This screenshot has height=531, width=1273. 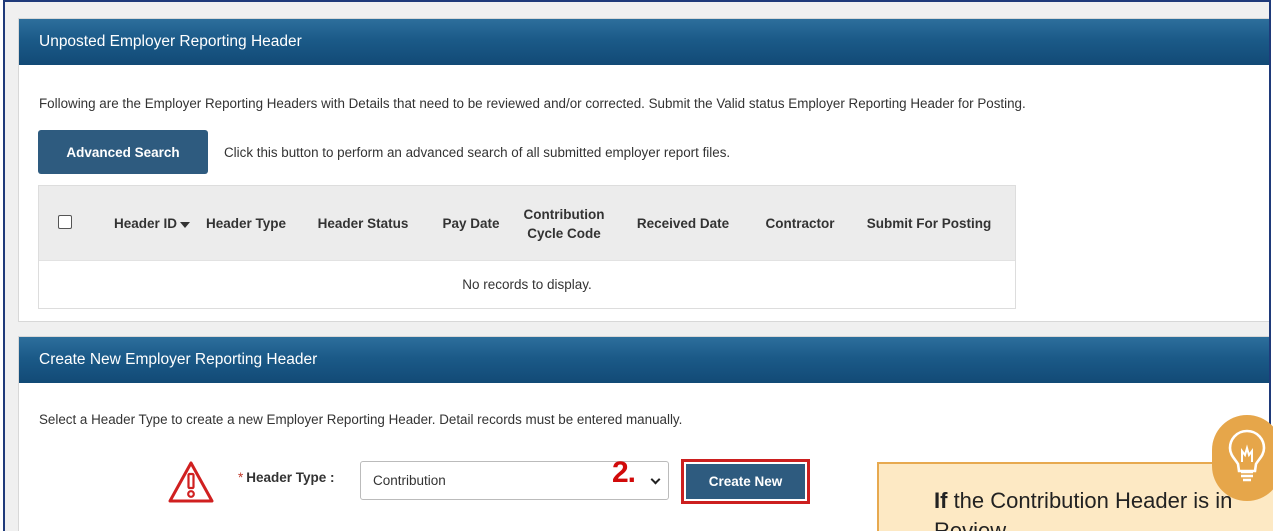 I want to click on column-label: Header ID, so click(x=145, y=223).